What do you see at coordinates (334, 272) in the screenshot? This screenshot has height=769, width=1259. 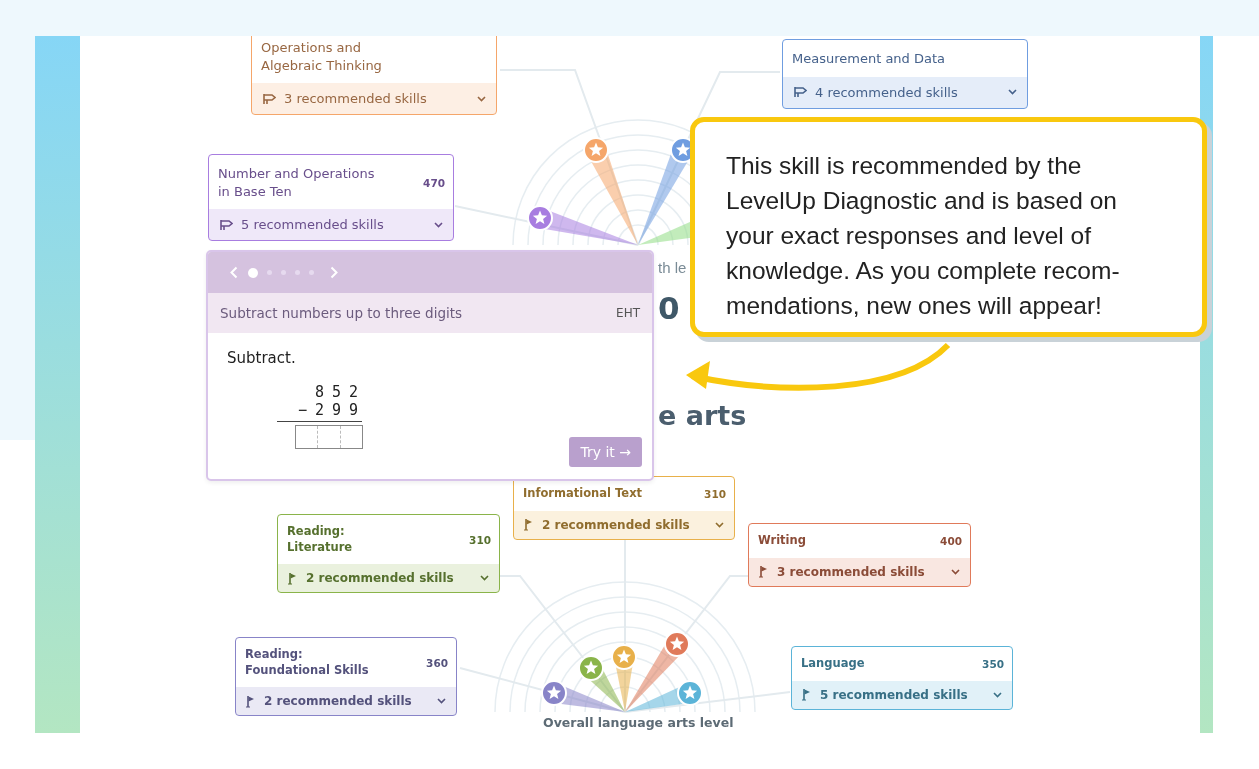 I see `chevron-right-icon` at bounding box center [334, 272].